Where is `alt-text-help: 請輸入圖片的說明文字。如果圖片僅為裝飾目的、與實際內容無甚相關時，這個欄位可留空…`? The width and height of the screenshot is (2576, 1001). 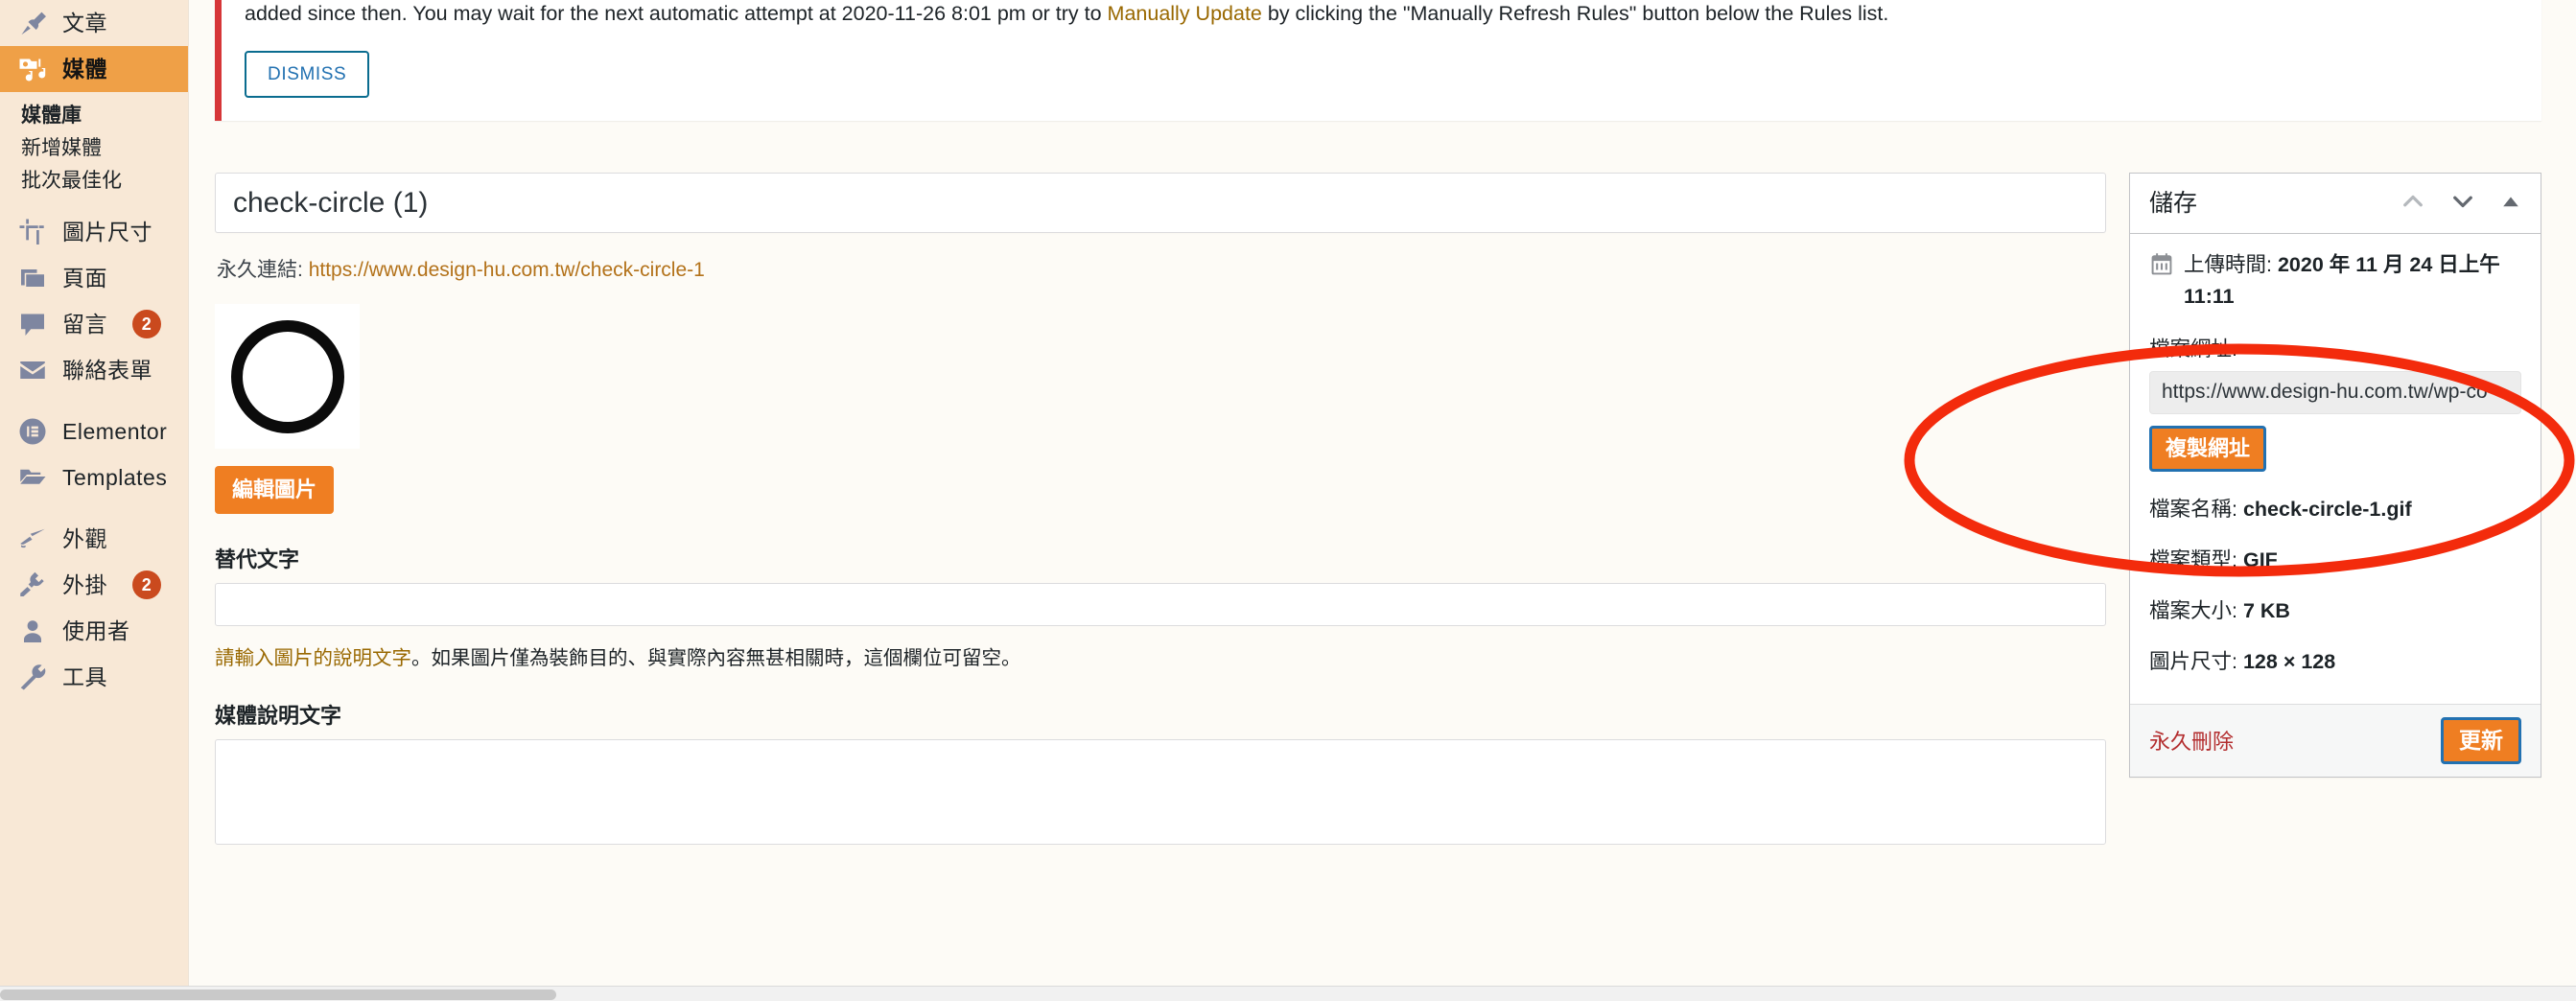
alt-text-help: 請輸入圖片的說明文字。如果圖片僅為裝飾目的、與實際內容無甚相關時，這個欄位可留空… is located at coordinates (1160, 655).